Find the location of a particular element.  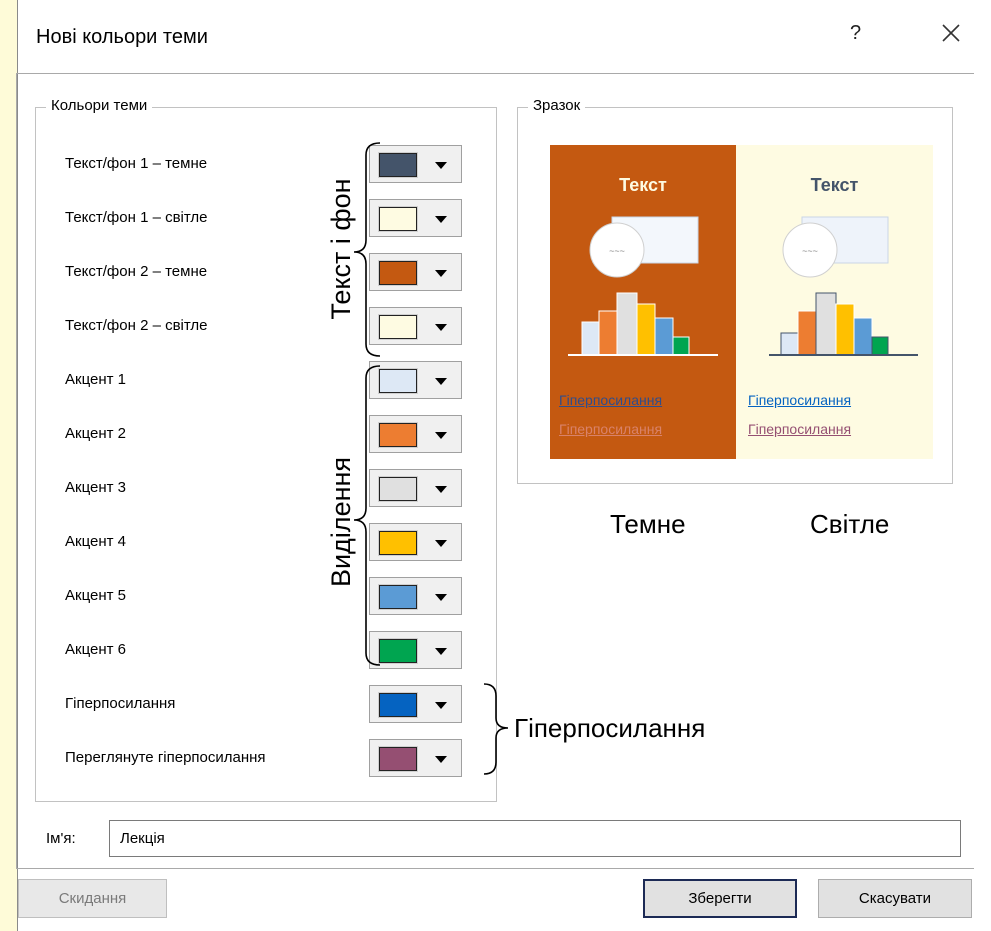

sample-dark-preview: Текст ~~~ Гіперпосилання Гіперпосилання is located at coordinates (643, 302).